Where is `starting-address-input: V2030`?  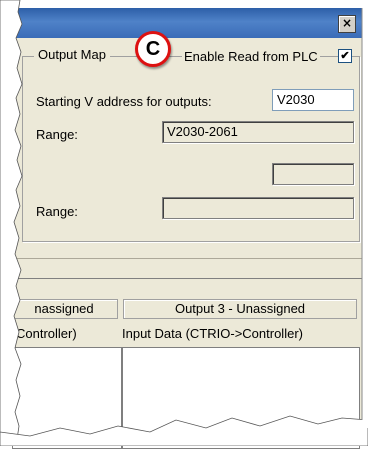 starting-address-input: V2030 is located at coordinates (313, 100).